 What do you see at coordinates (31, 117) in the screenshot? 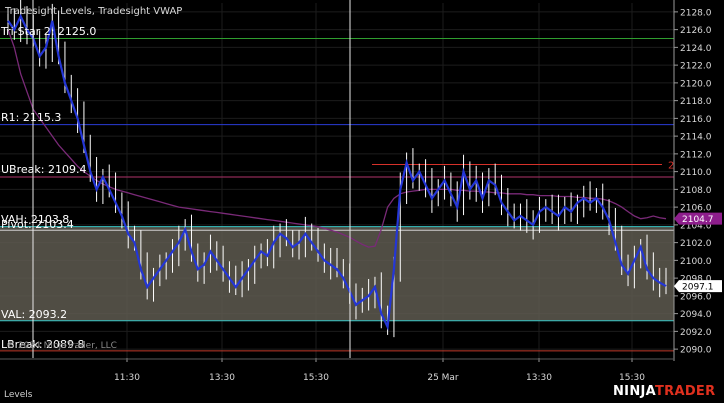
I see `level-label: R1: 2115.3` at bounding box center [31, 117].